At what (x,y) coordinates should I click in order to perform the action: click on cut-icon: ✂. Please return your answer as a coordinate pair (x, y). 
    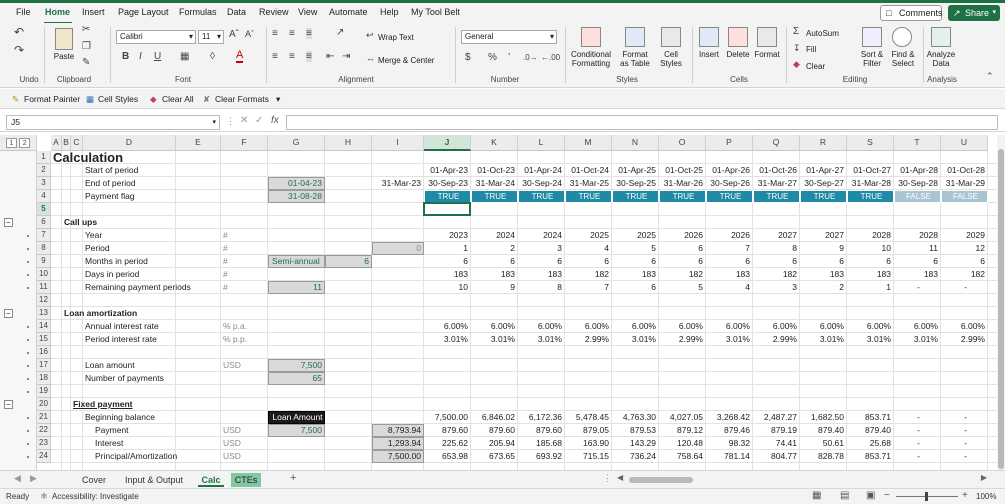
    Looking at the image, I should click on (86, 29).